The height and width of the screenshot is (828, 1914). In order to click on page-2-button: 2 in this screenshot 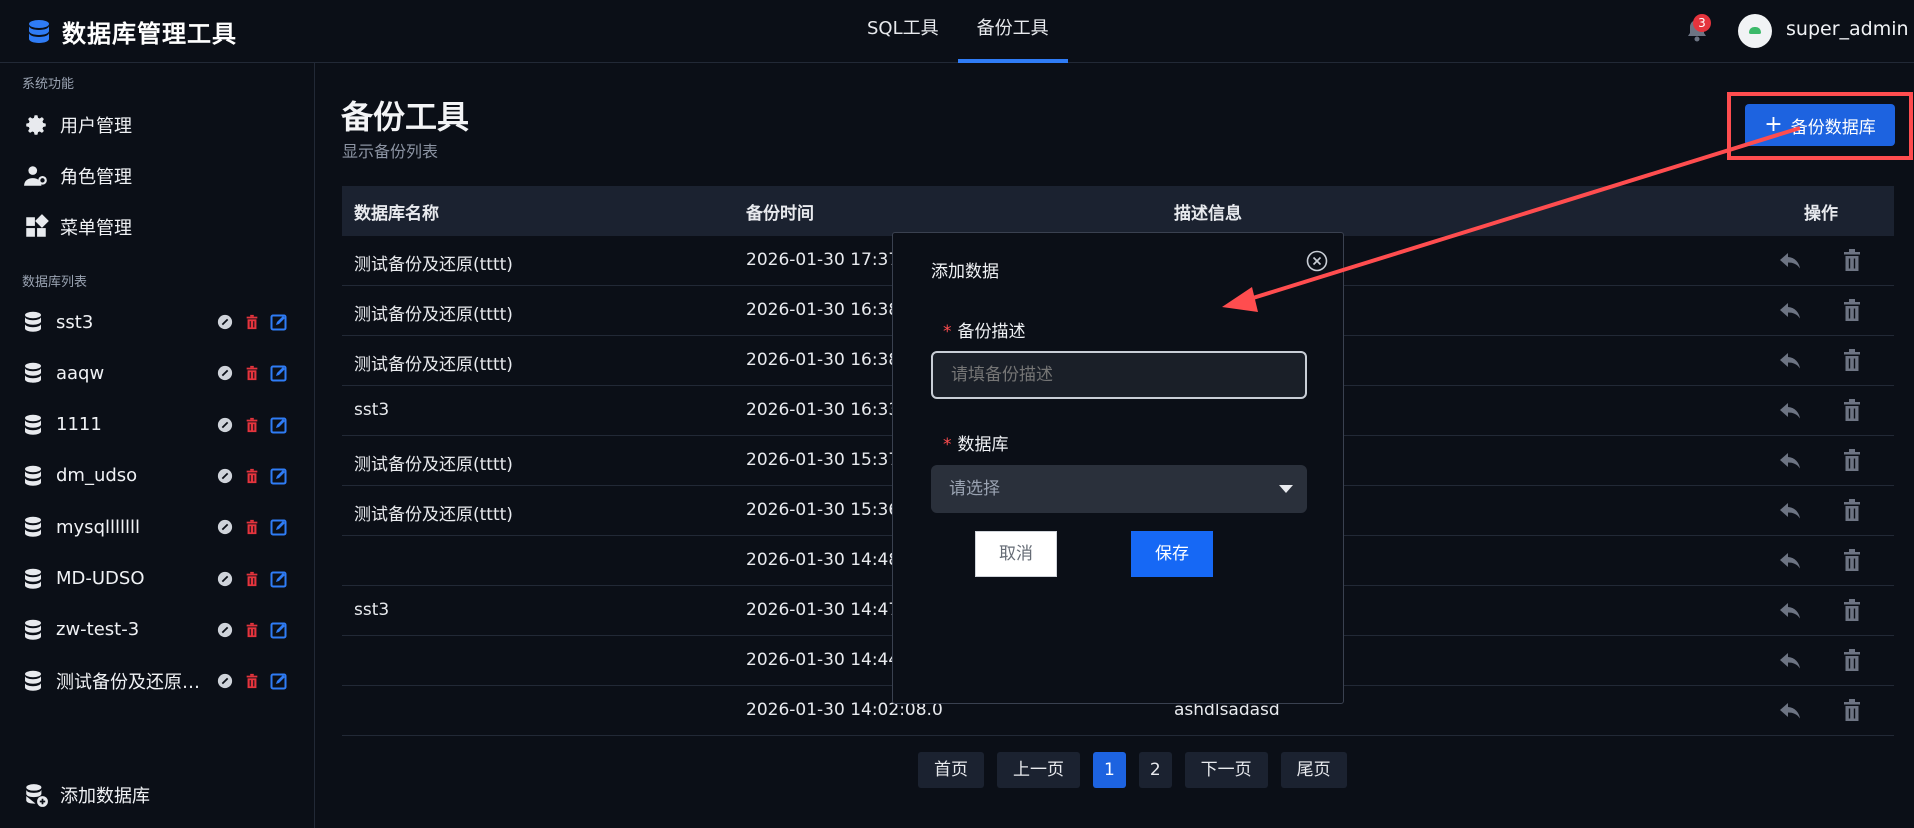, I will do `click(1155, 770)`.